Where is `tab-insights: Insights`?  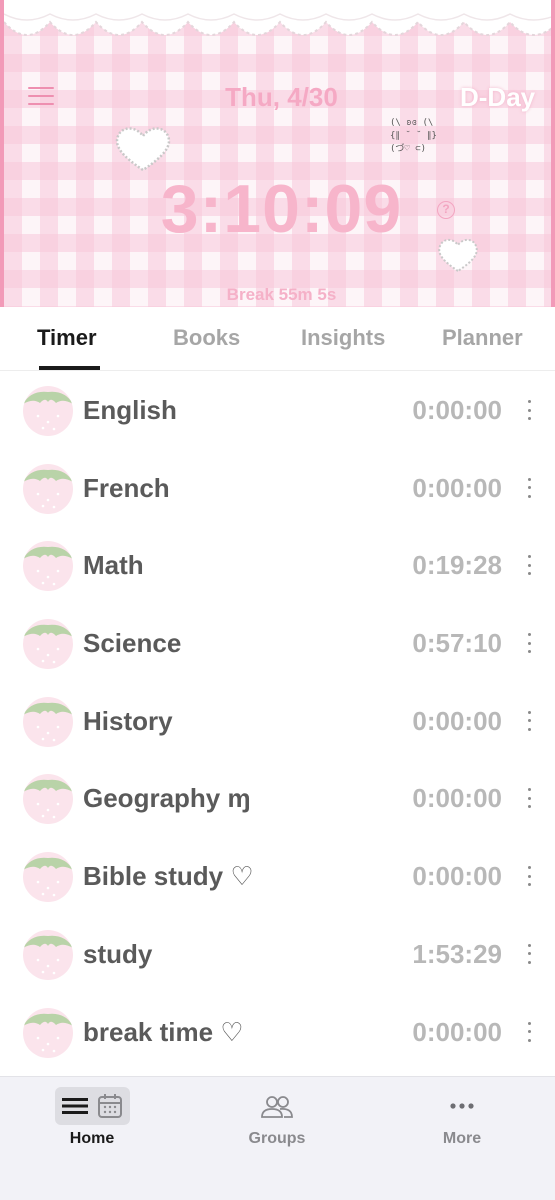
tab-insights: Insights is located at coordinates (343, 338).